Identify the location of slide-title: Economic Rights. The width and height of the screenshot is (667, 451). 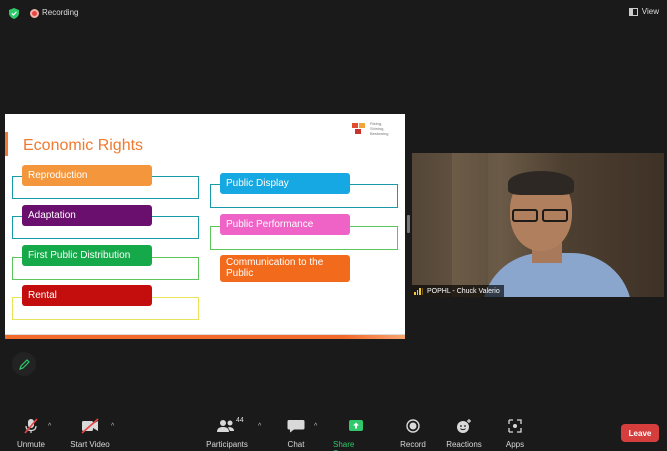
(83, 145).